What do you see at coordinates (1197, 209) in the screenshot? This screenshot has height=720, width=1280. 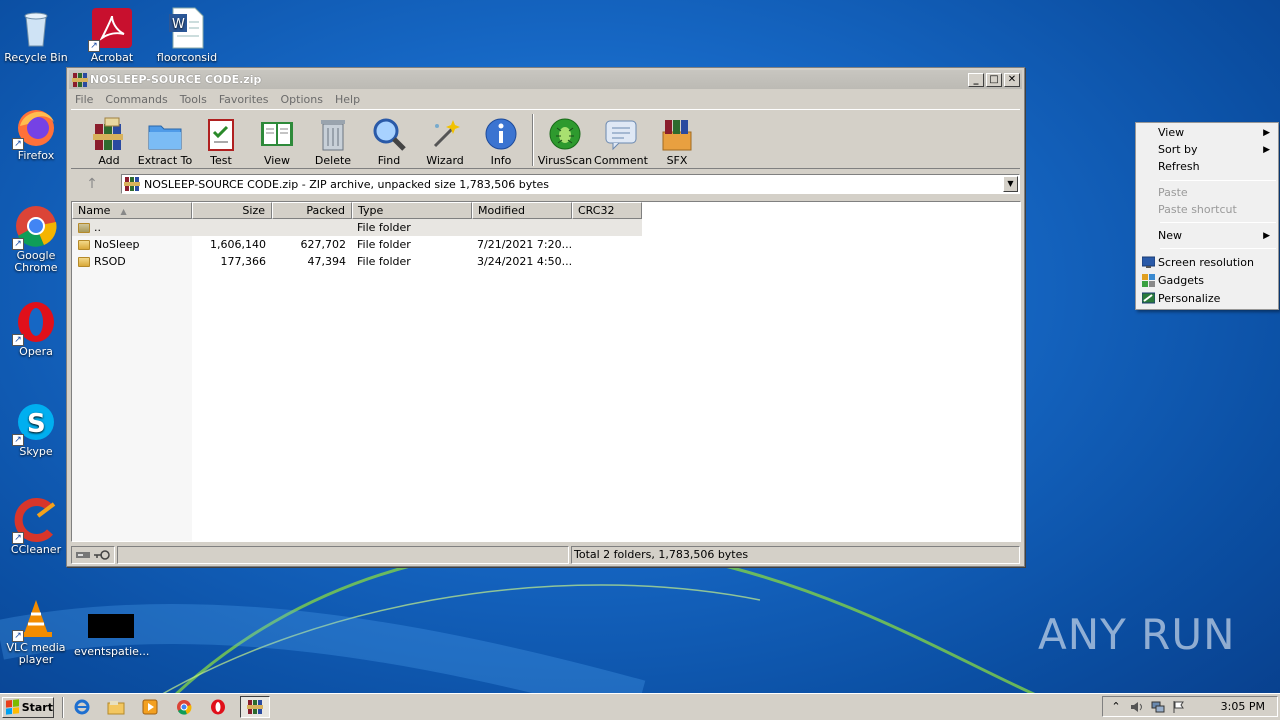 I see `context-item-paste-shortcut: Paste shortcut` at bounding box center [1197, 209].